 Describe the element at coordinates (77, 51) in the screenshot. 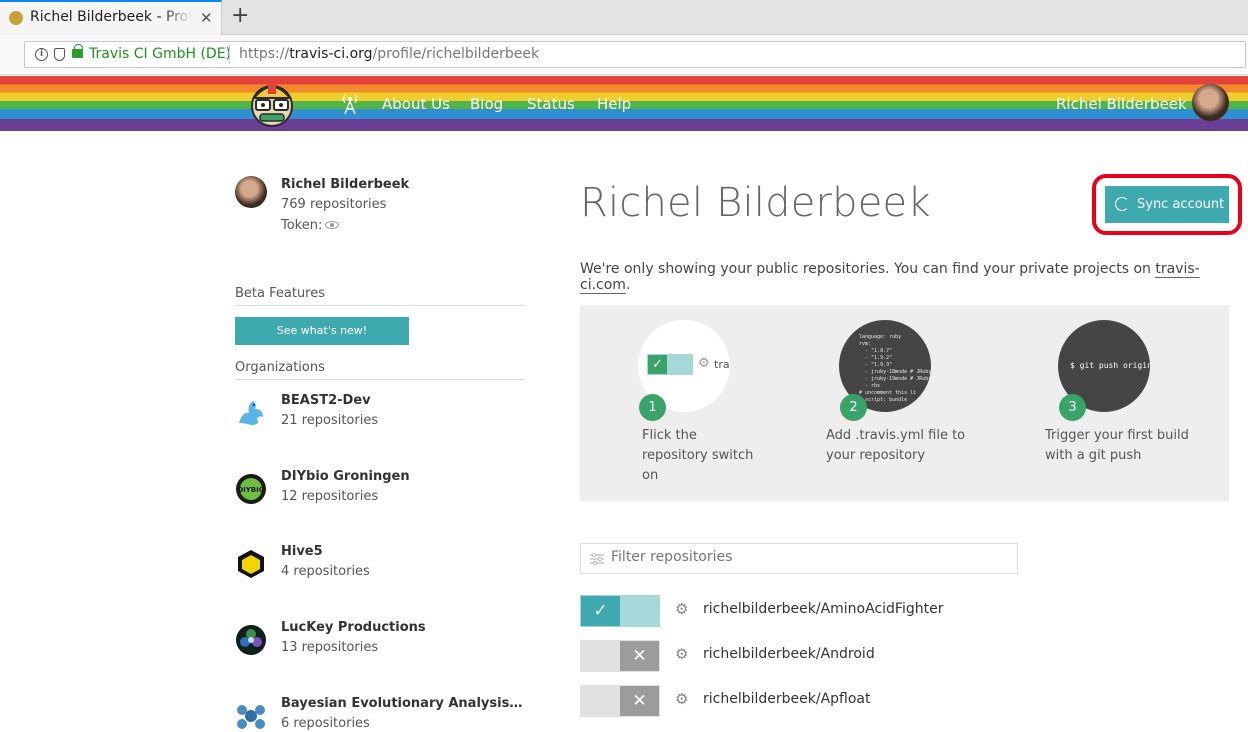

I see `lock-icon` at that location.